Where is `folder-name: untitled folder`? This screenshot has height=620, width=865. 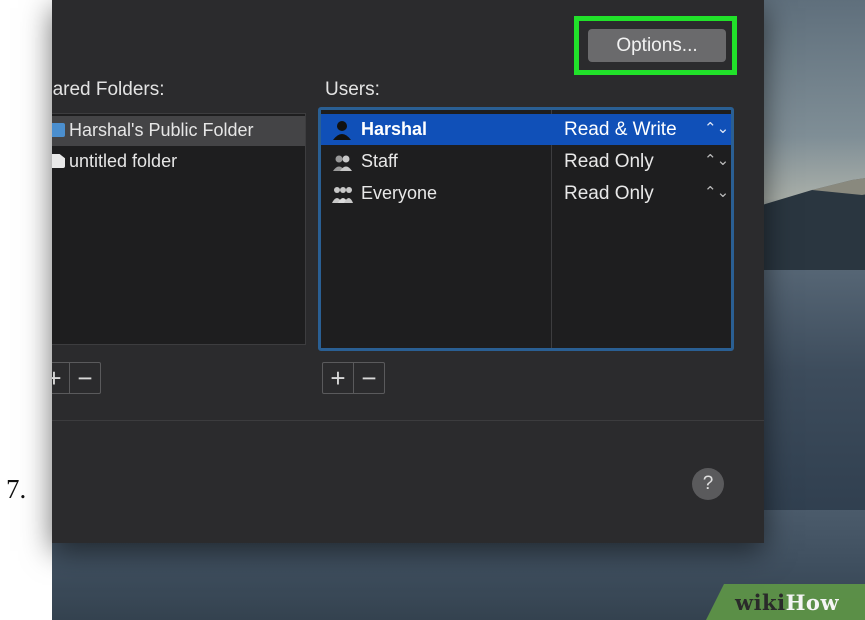 folder-name: untitled folder is located at coordinates (123, 161).